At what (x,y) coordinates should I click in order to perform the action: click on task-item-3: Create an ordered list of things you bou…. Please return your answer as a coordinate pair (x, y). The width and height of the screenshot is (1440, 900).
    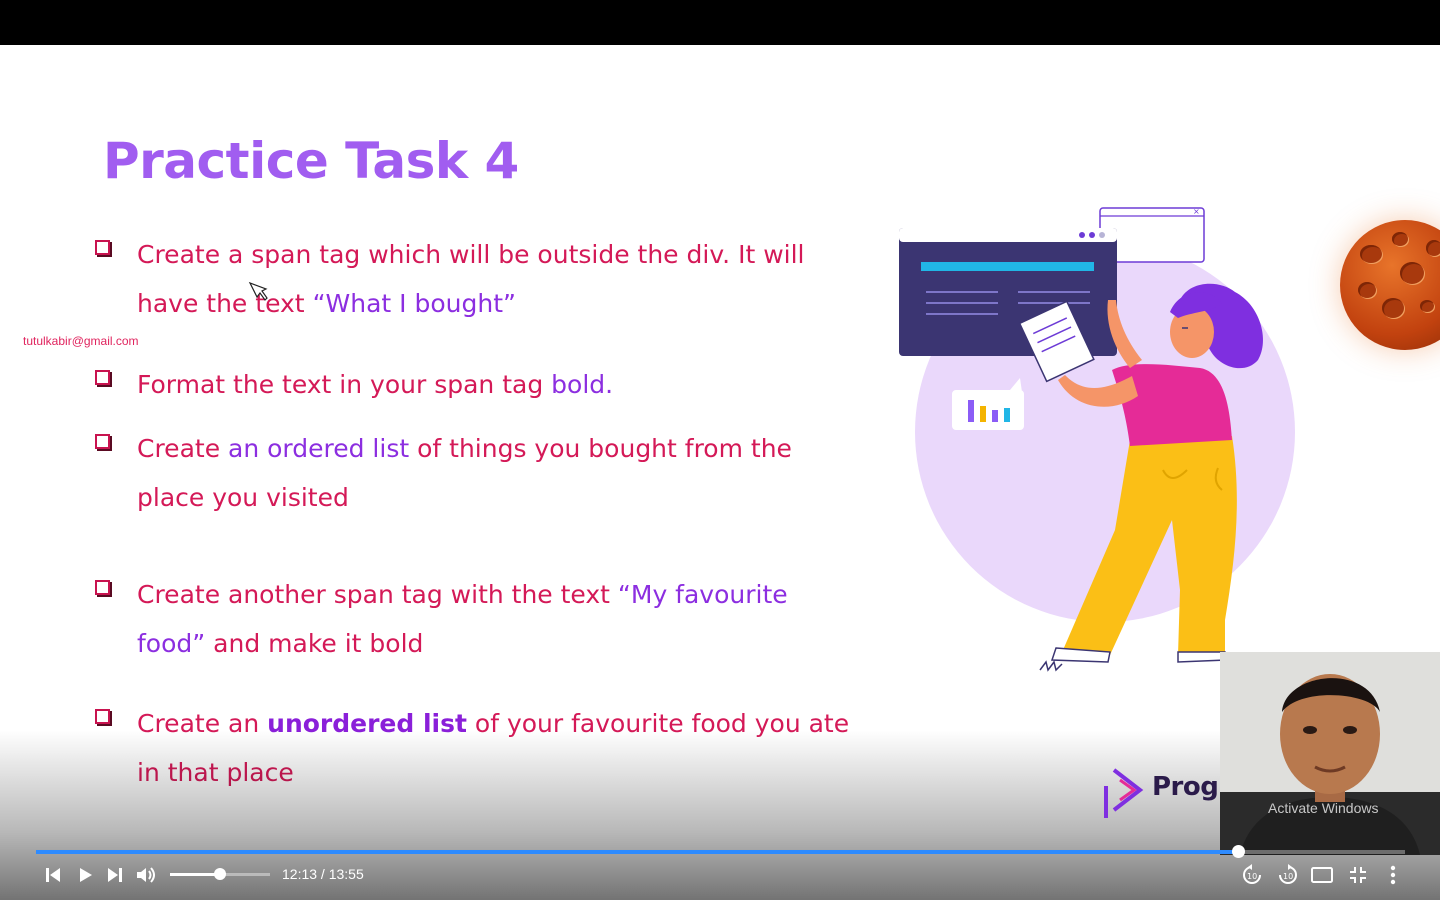
    Looking at the image, I should click on (475, 473).